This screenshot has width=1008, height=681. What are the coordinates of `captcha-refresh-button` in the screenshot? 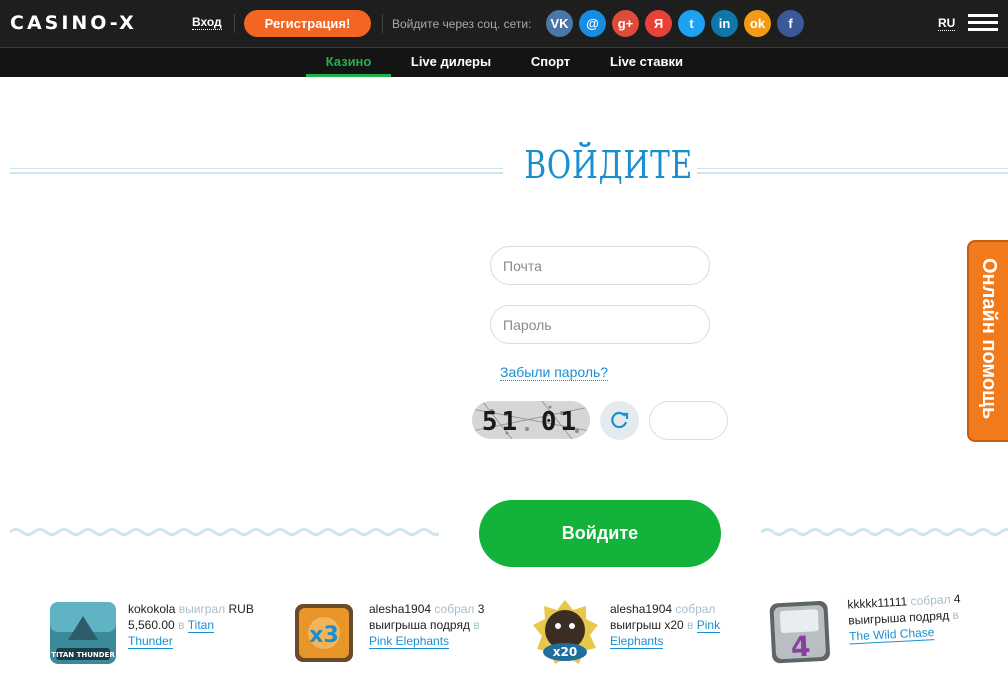 It's located at (619, 420).